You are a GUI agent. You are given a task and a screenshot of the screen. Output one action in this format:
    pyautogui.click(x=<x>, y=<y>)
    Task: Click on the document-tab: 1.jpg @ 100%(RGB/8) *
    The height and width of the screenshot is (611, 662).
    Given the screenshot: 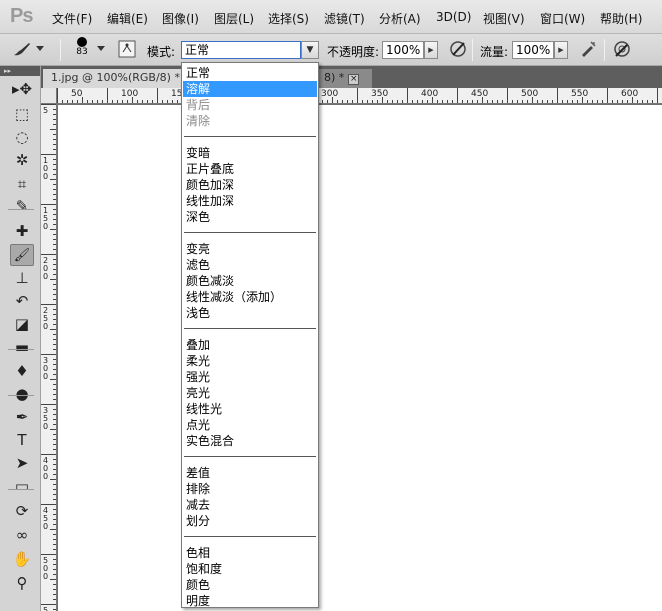 What is the action you would take?
    pyautogui.click(x=118, y=78)
    